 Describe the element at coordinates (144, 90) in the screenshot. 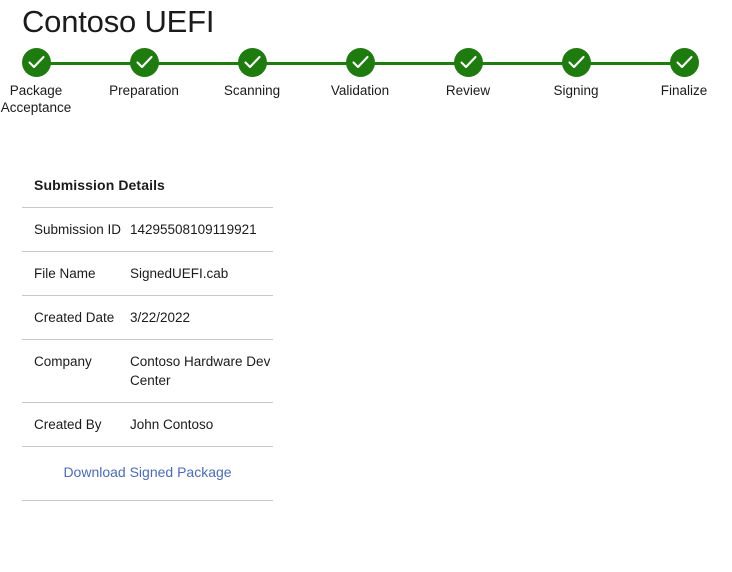

I see `step-label: Preparation` at that location.